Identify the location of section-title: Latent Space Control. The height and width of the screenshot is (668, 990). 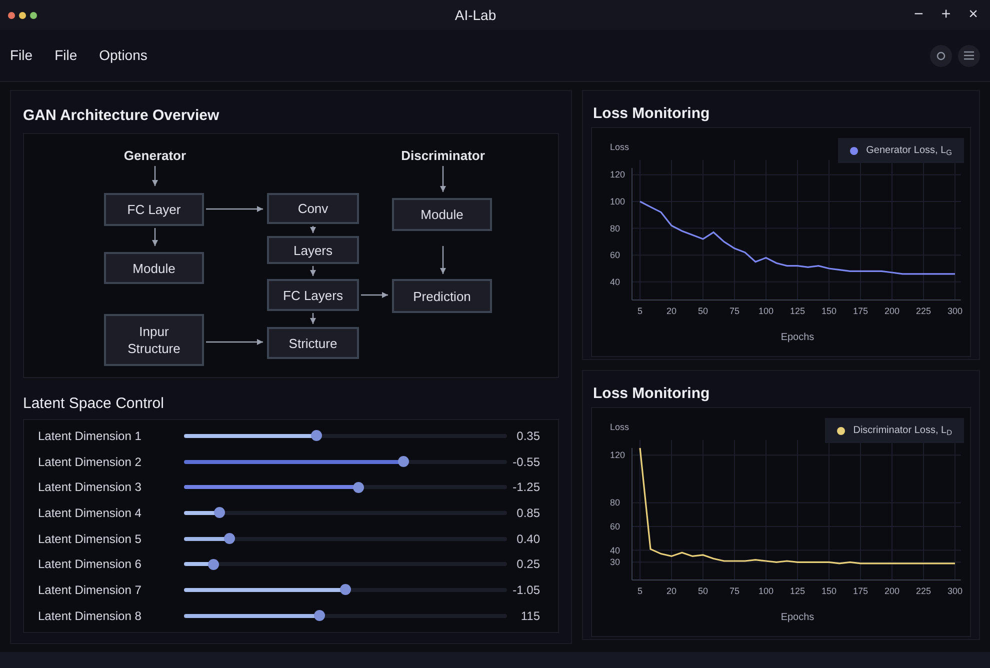
(94, 403).